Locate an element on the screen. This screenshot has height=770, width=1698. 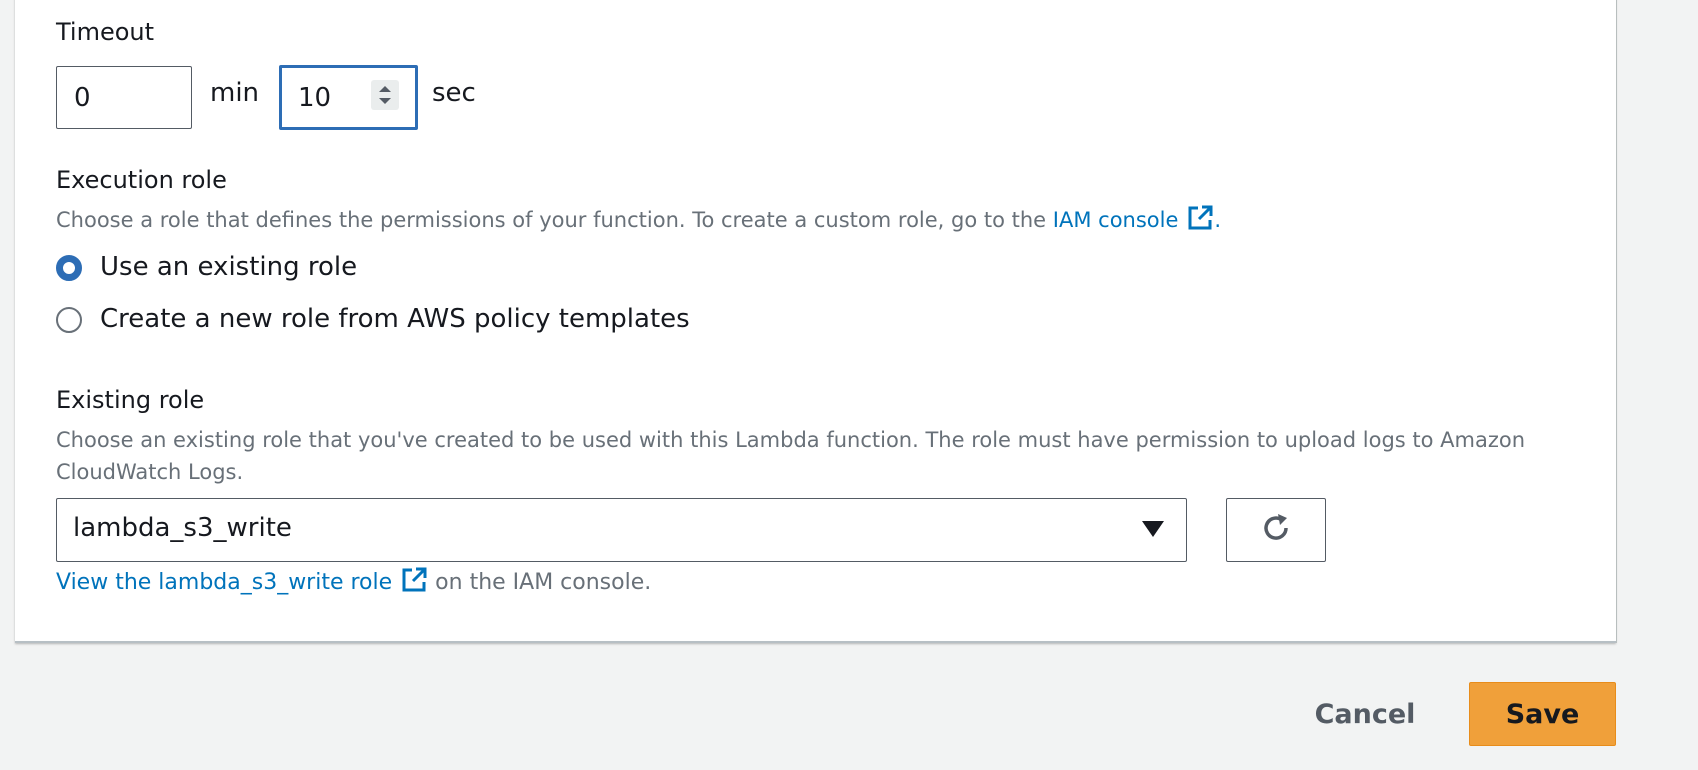
minutes-unit-label: min is located at coordinates (235, 93).